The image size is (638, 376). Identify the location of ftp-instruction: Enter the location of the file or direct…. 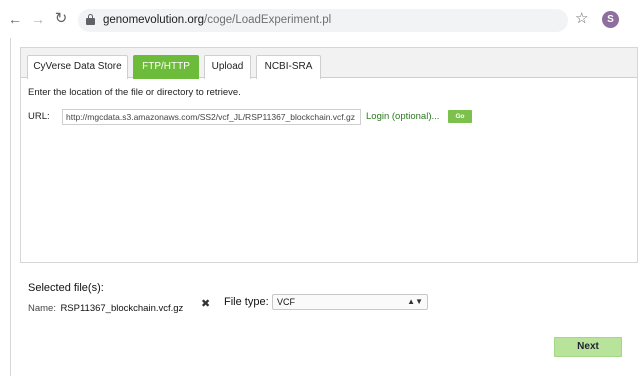
(134, 92).